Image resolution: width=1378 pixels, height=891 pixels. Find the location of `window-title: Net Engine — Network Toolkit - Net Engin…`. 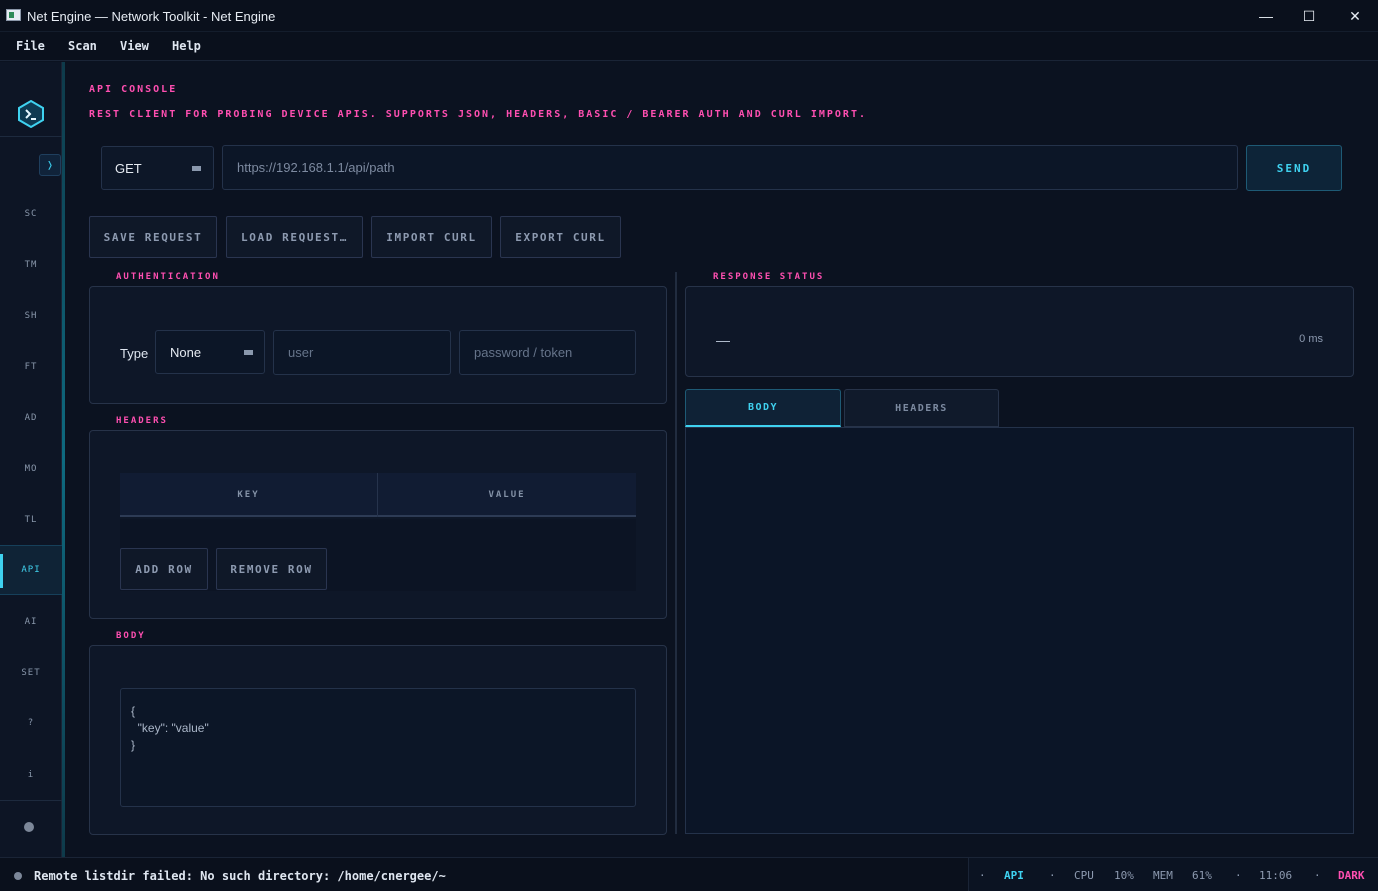

window-title: Net Engine — Network Toolkit - Net Engin… is located at coordinates (151, 16).